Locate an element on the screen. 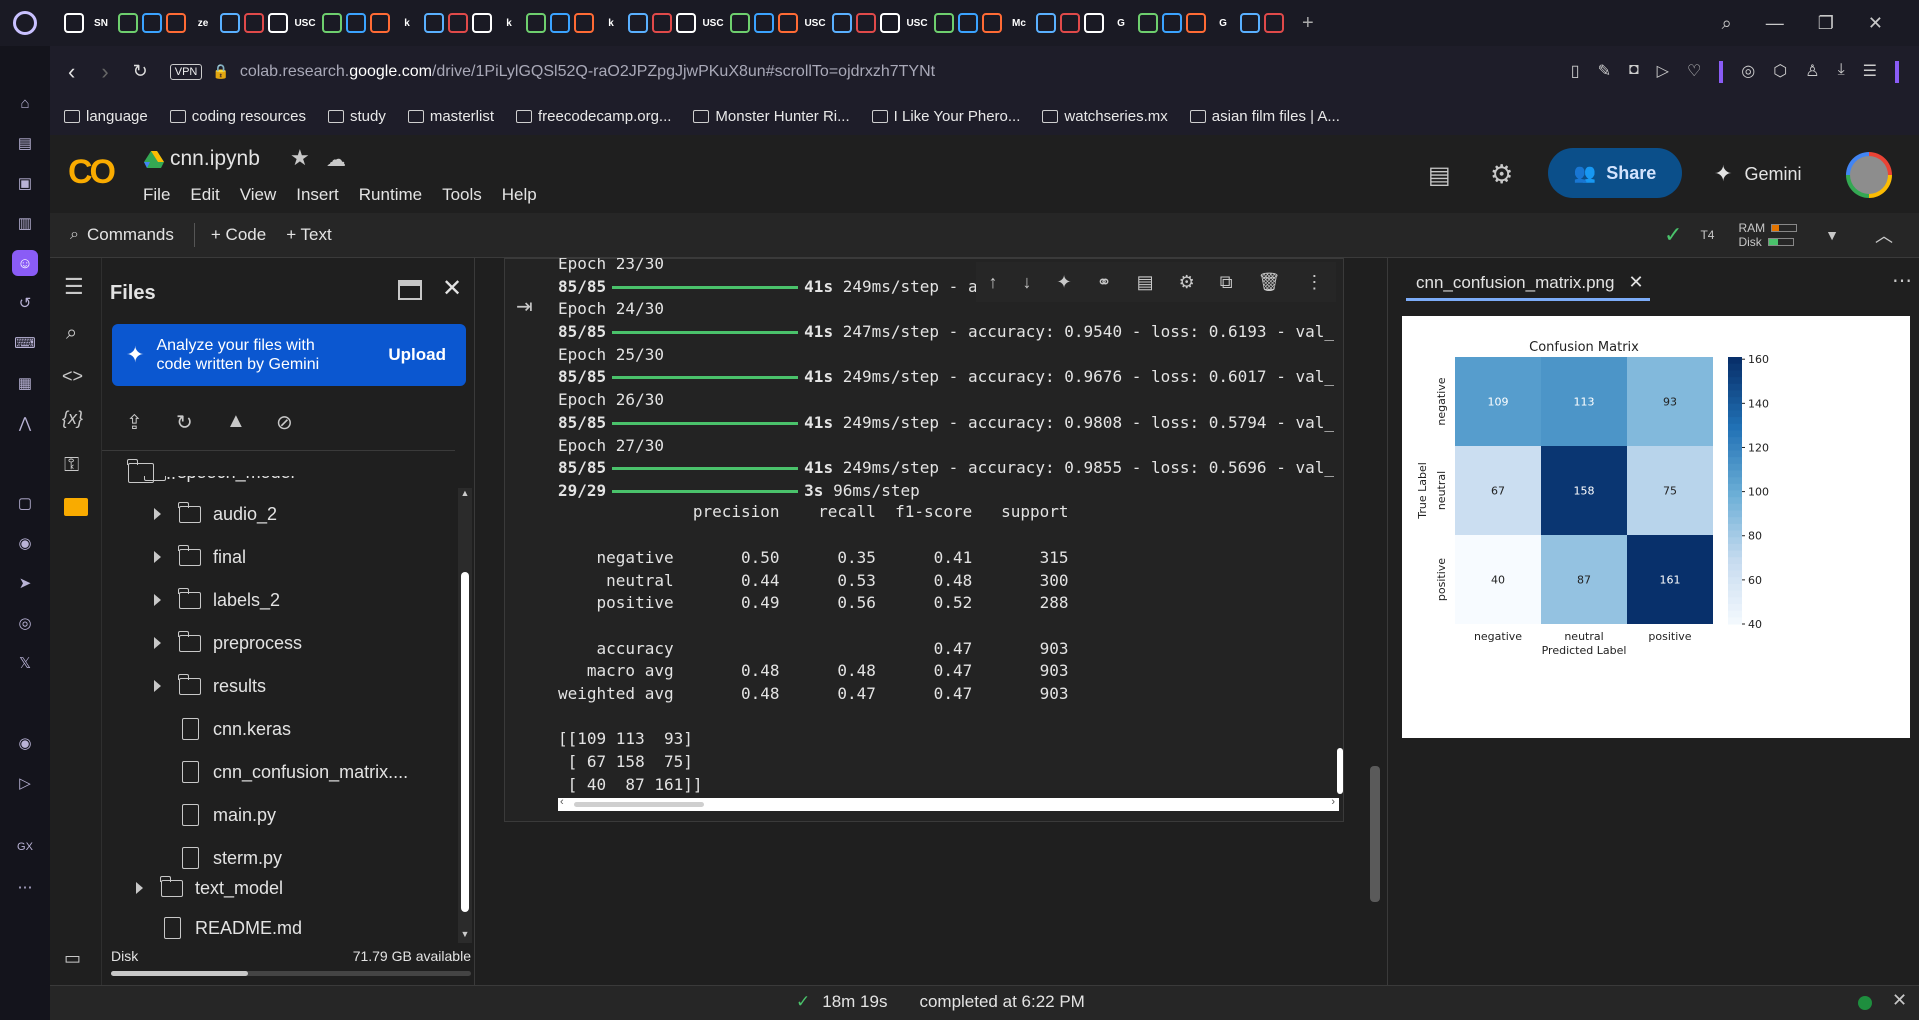 This screenshot has height=1020, width=1919. bookmark-item: study is located at coordinates (356, 116).